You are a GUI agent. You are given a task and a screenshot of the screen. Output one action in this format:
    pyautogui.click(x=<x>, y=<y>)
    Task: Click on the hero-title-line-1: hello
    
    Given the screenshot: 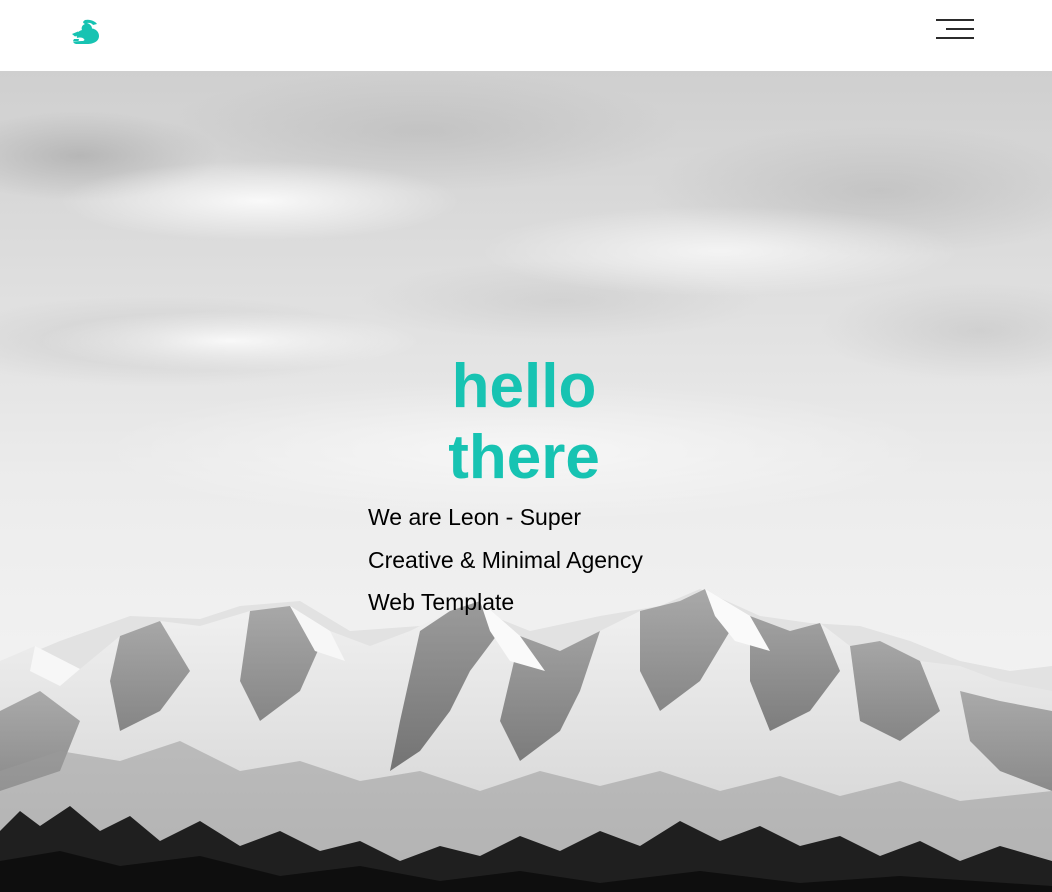 What is the action you would take?
    pyautogui.click(x=524, y=386)
    